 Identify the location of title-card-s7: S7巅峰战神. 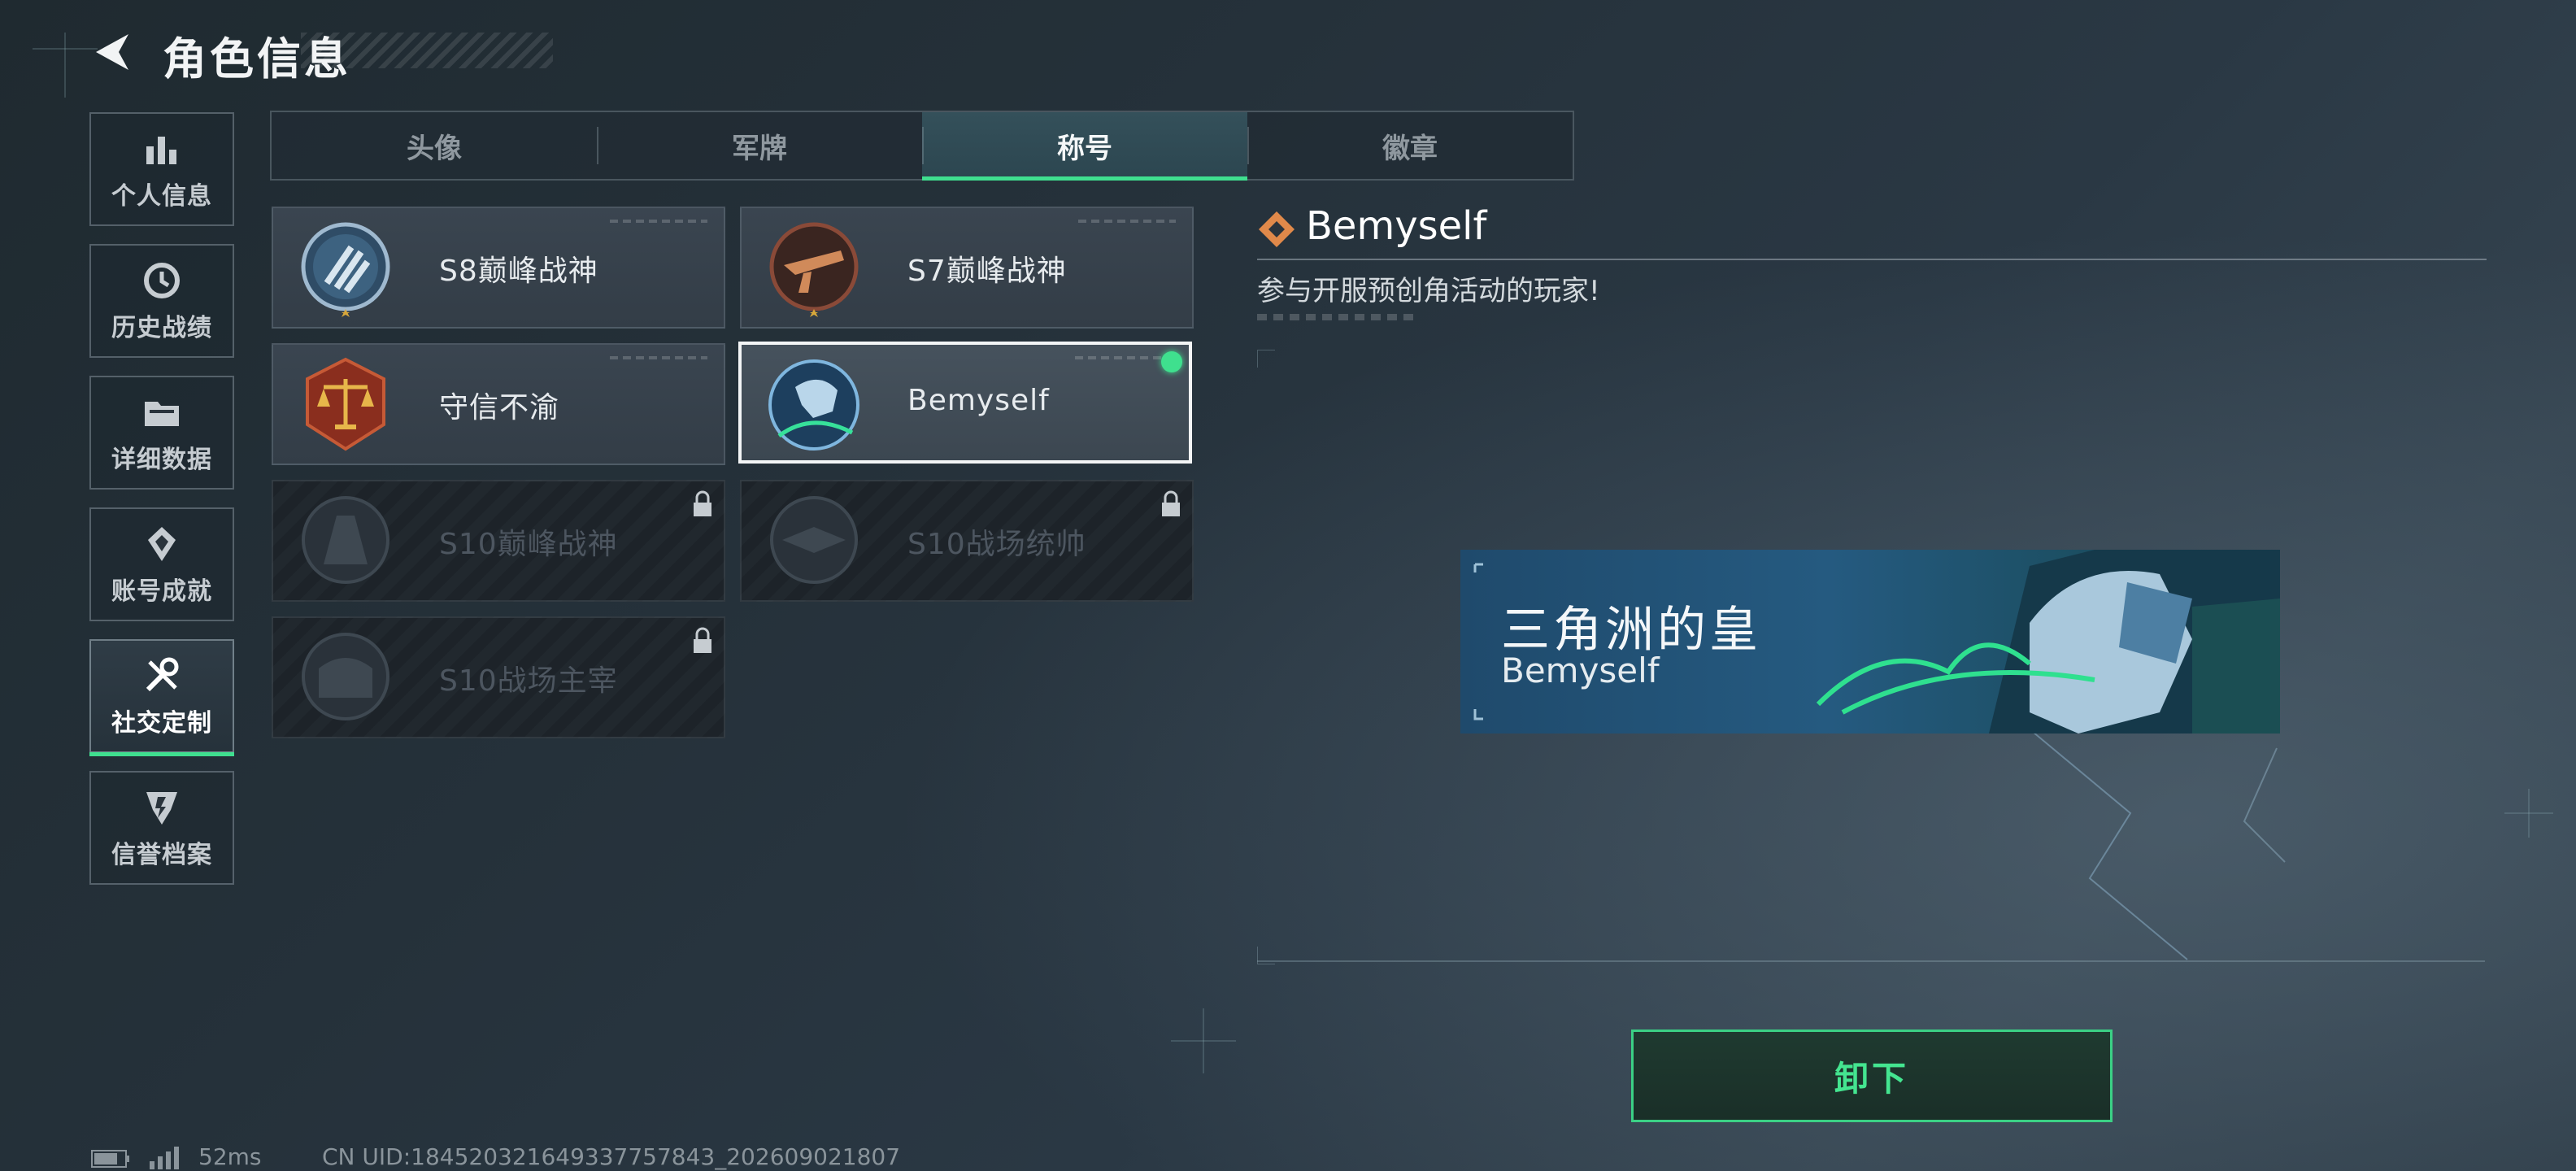
(967, 268).